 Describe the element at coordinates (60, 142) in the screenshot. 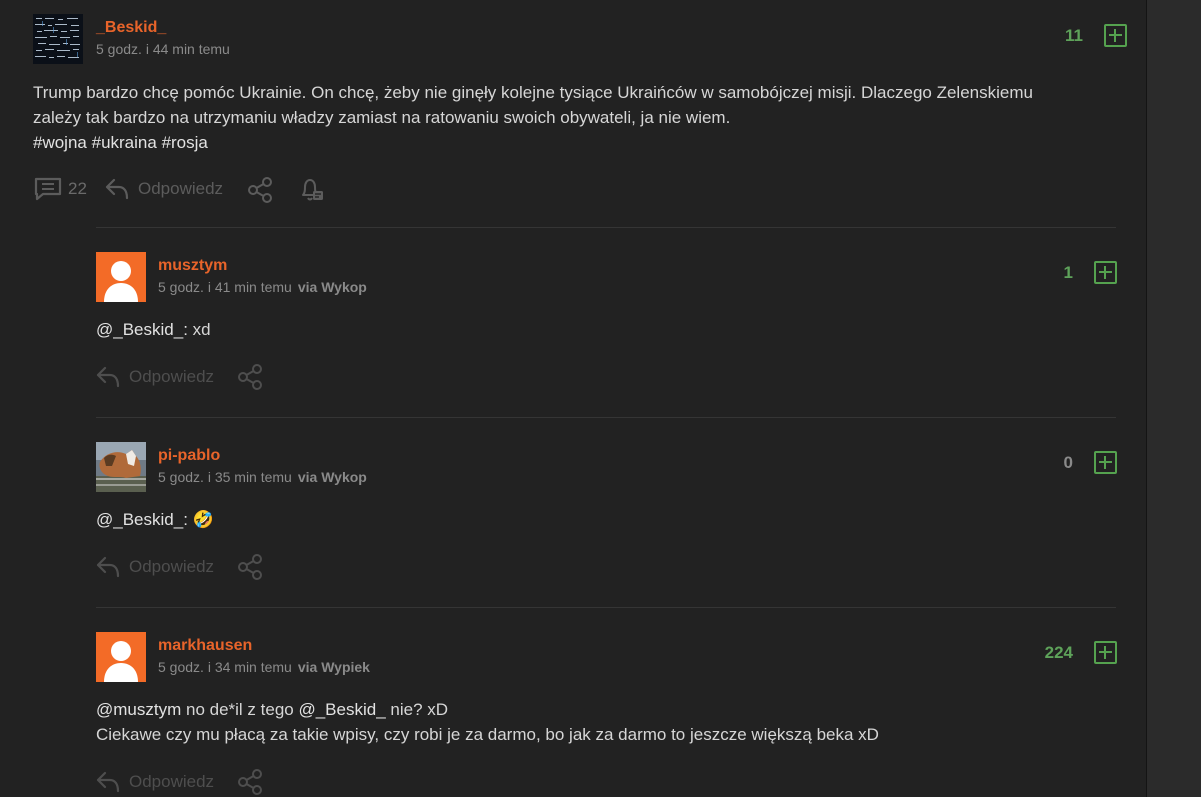

I see `tag-link: #wojna` at that location.